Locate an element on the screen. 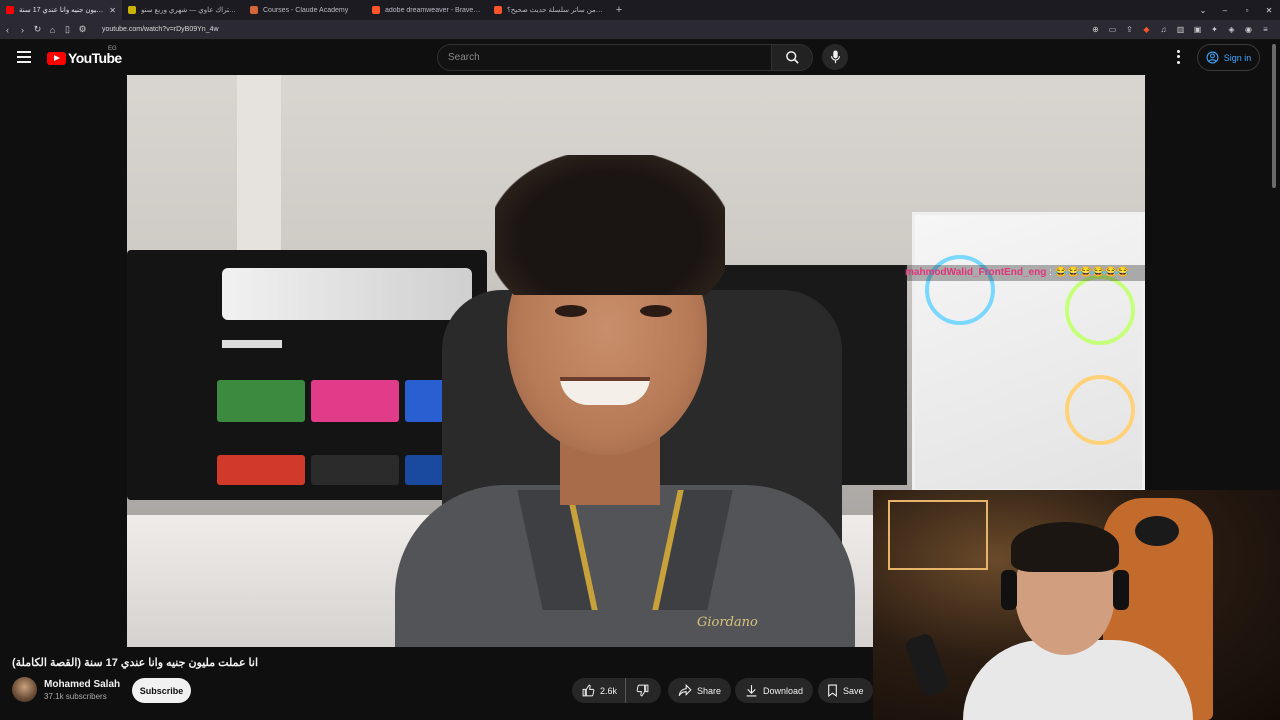 The image size is (1280, 720). chat-message: 😂😂😂😂😂😂 is located at coordinates (1092, 272).